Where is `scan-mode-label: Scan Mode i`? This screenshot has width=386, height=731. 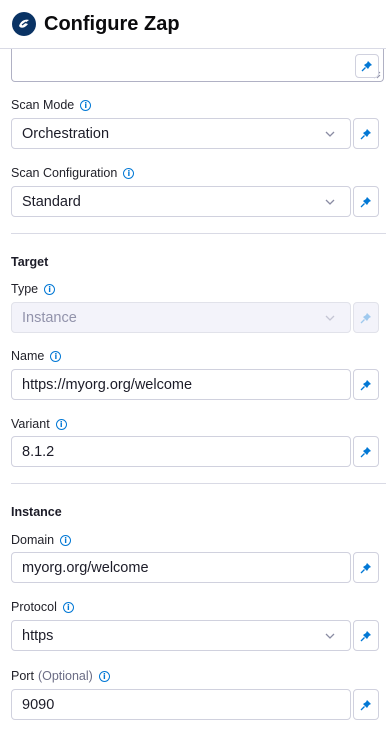 scan-mode-label: Scan Mode i is located at coordinates (51, 105).